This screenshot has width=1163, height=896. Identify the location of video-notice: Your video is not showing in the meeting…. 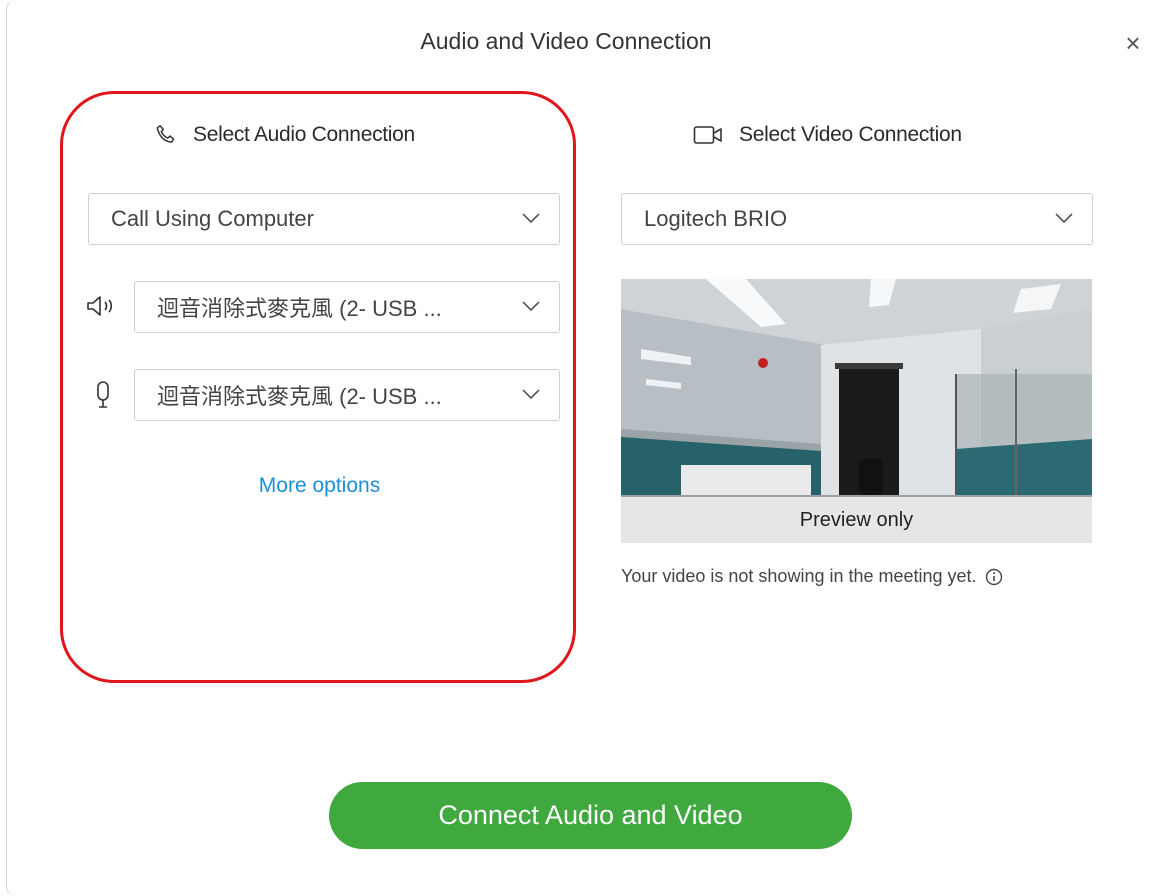
(812, 576).